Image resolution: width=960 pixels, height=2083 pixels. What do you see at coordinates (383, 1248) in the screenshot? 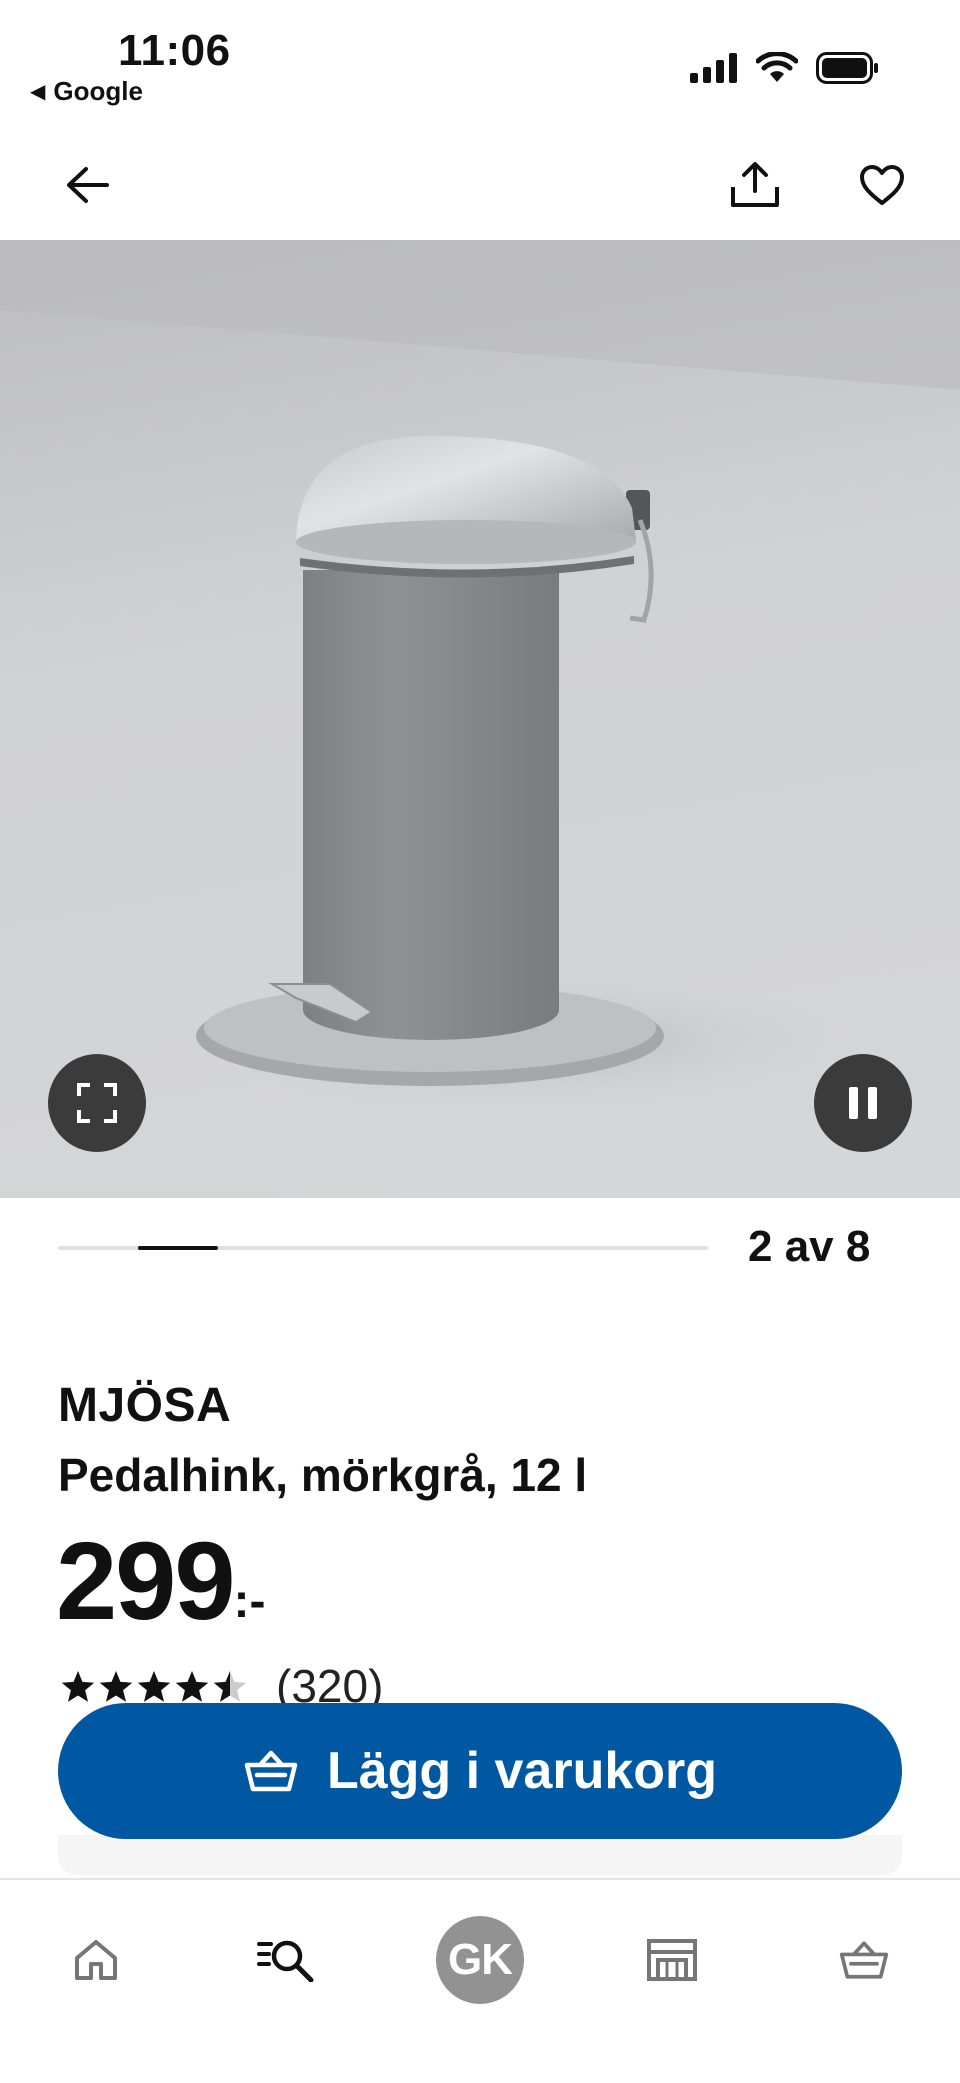
I see `media-progress-track` at bounding box center [383, 1248].